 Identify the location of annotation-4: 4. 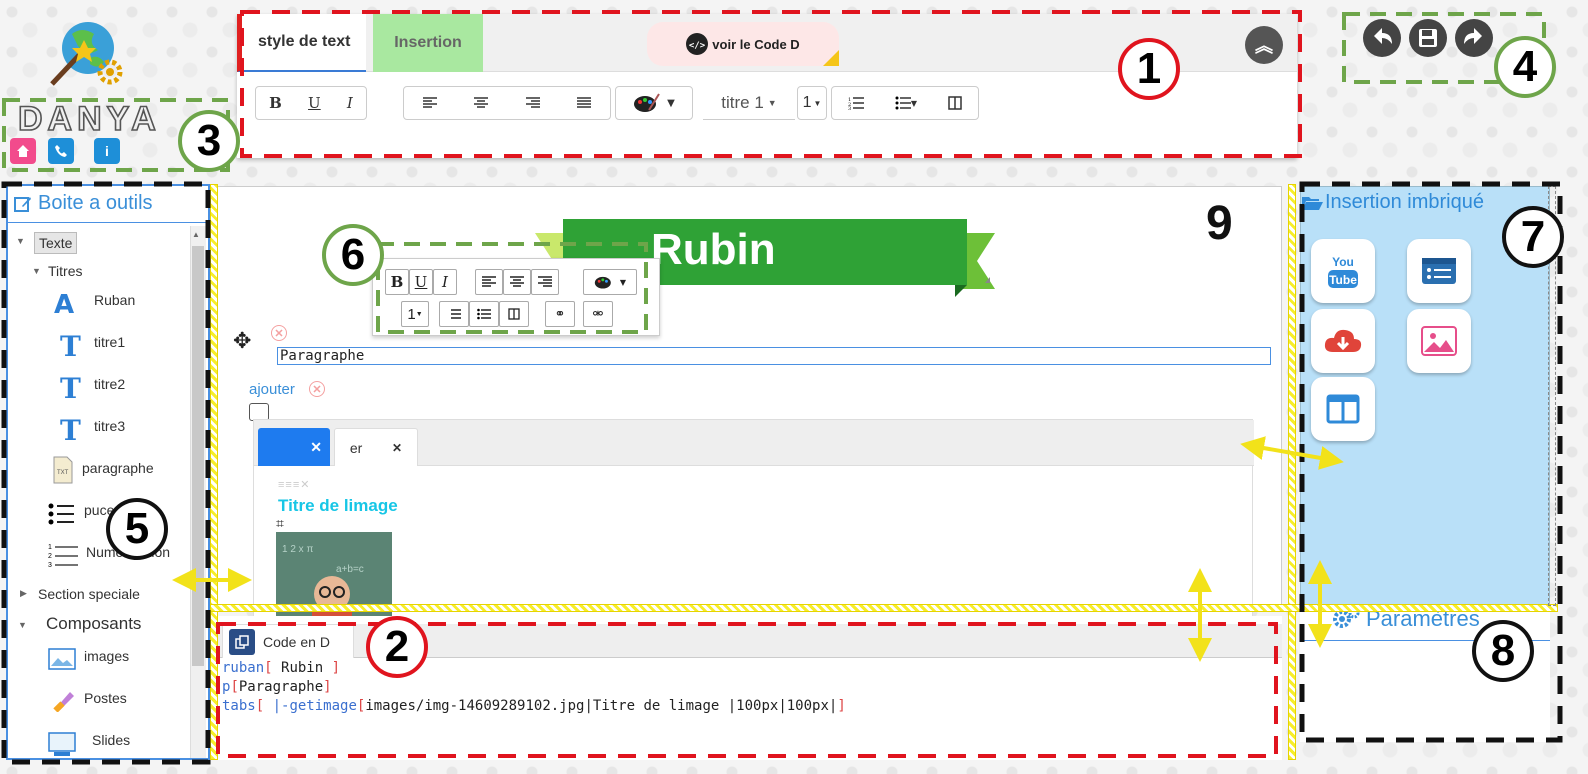
(1525, 67).